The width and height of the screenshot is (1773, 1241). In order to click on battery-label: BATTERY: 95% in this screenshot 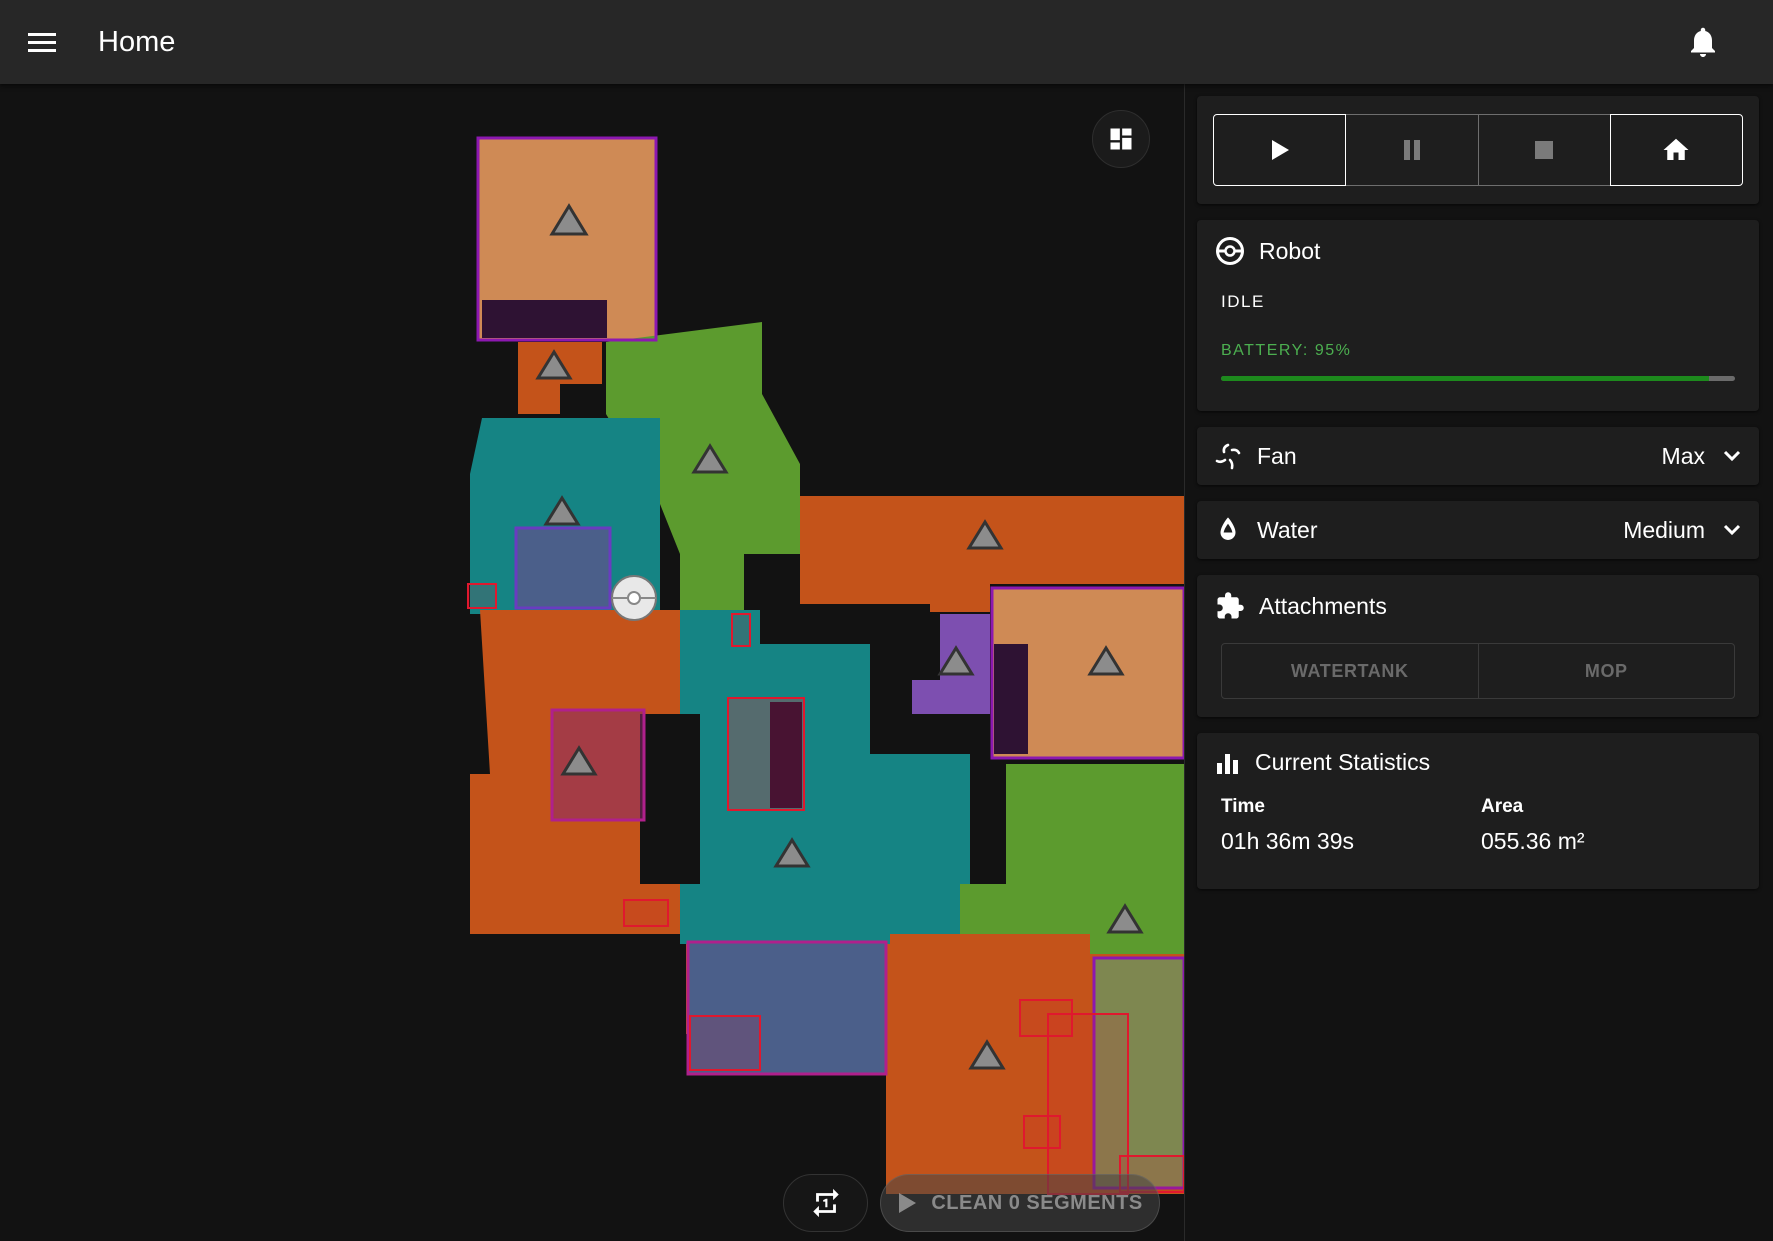, I will do `click(1286, 350)`.